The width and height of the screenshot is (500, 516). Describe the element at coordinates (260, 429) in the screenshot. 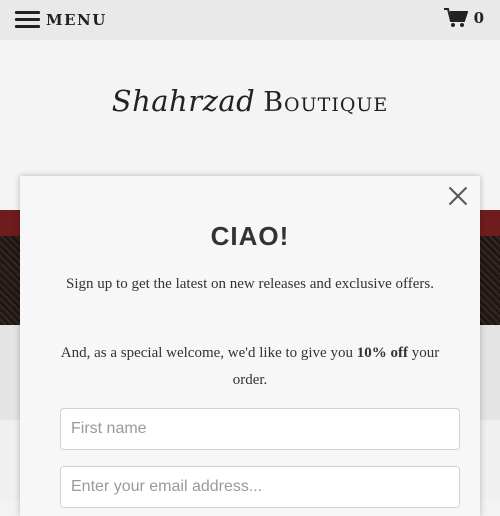

I see `first-name-field` at that location.